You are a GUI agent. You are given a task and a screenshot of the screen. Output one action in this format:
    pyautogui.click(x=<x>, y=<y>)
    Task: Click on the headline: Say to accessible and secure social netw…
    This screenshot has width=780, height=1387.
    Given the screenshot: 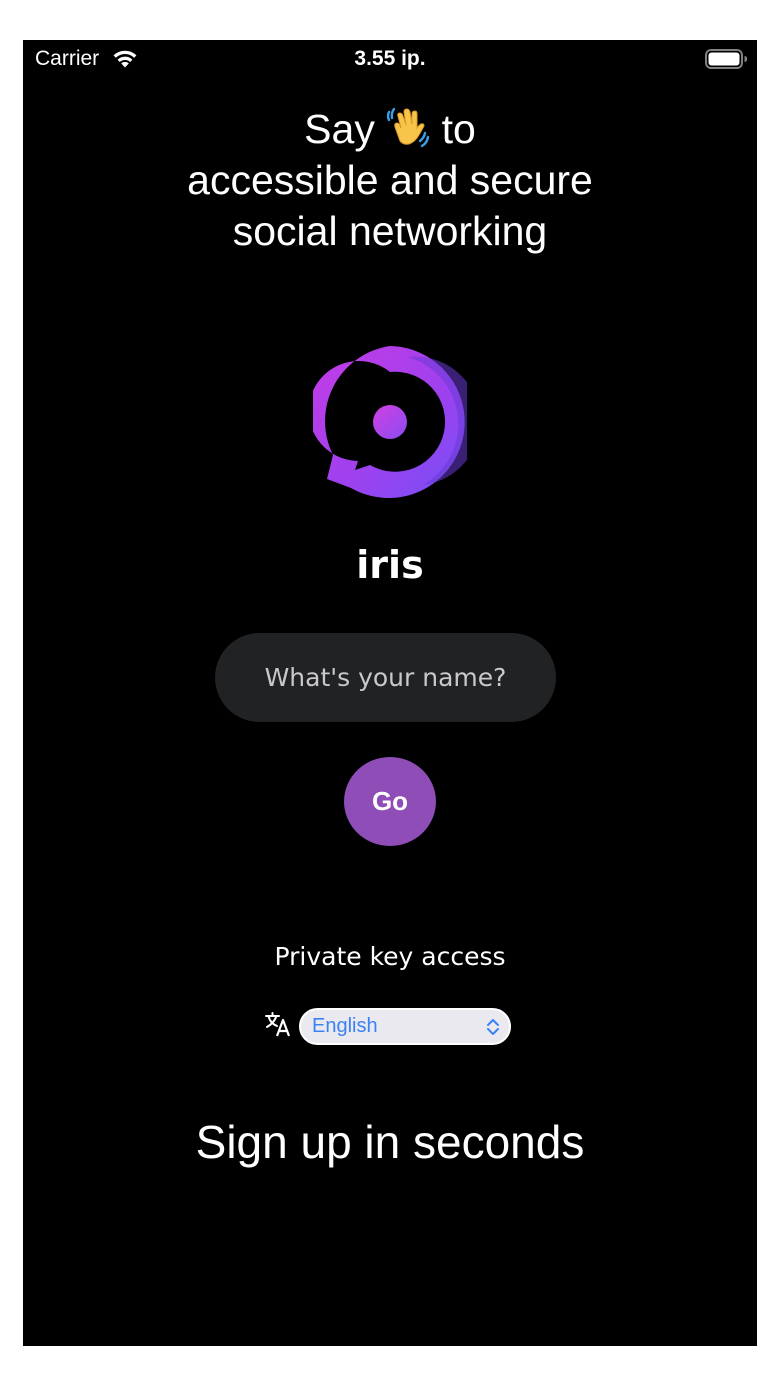 What is the action you would take?
    pyautogui.click(x=390, y=180)
    